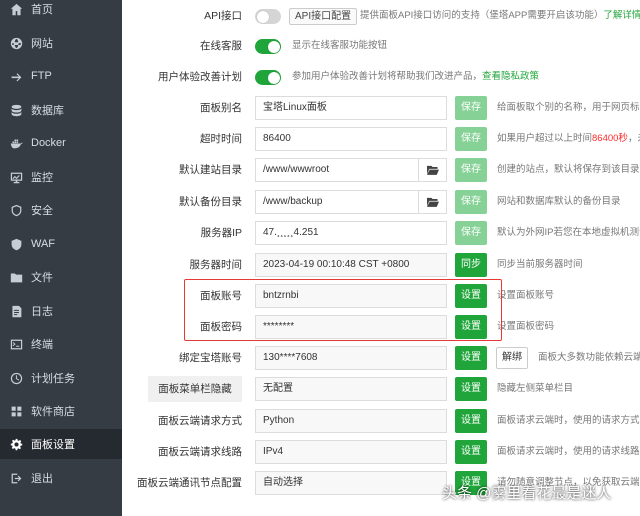  I want to click on sidebar-item-security: 安全, so click(61, 210).